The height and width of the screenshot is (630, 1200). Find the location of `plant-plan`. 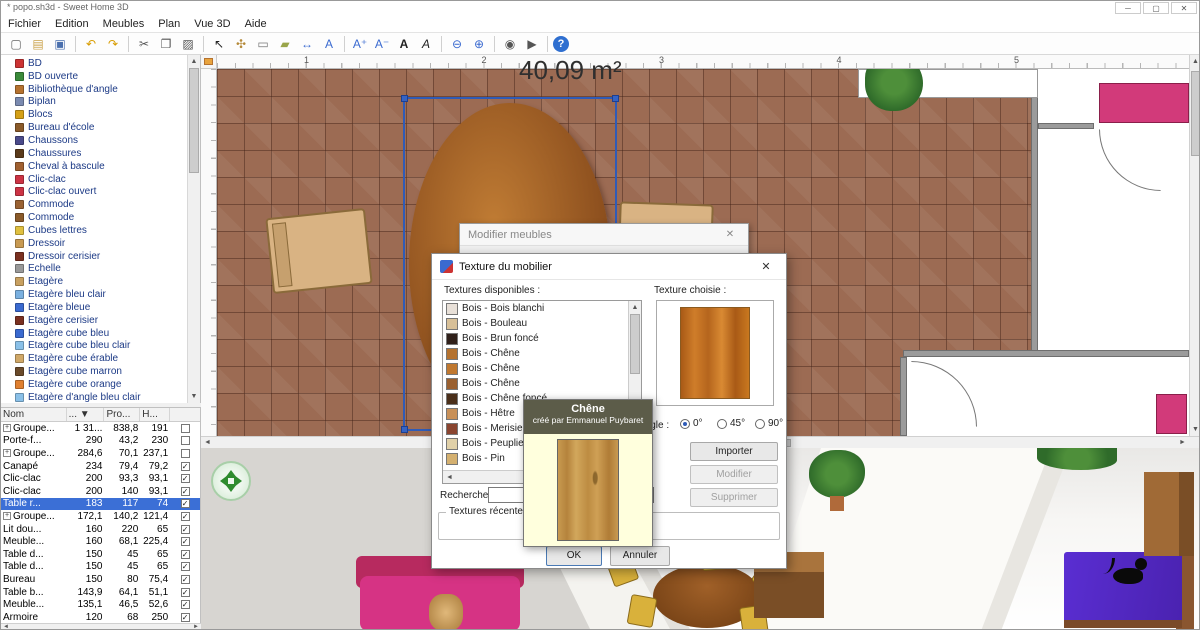

plant-plan is located at coordinates (894, 90).